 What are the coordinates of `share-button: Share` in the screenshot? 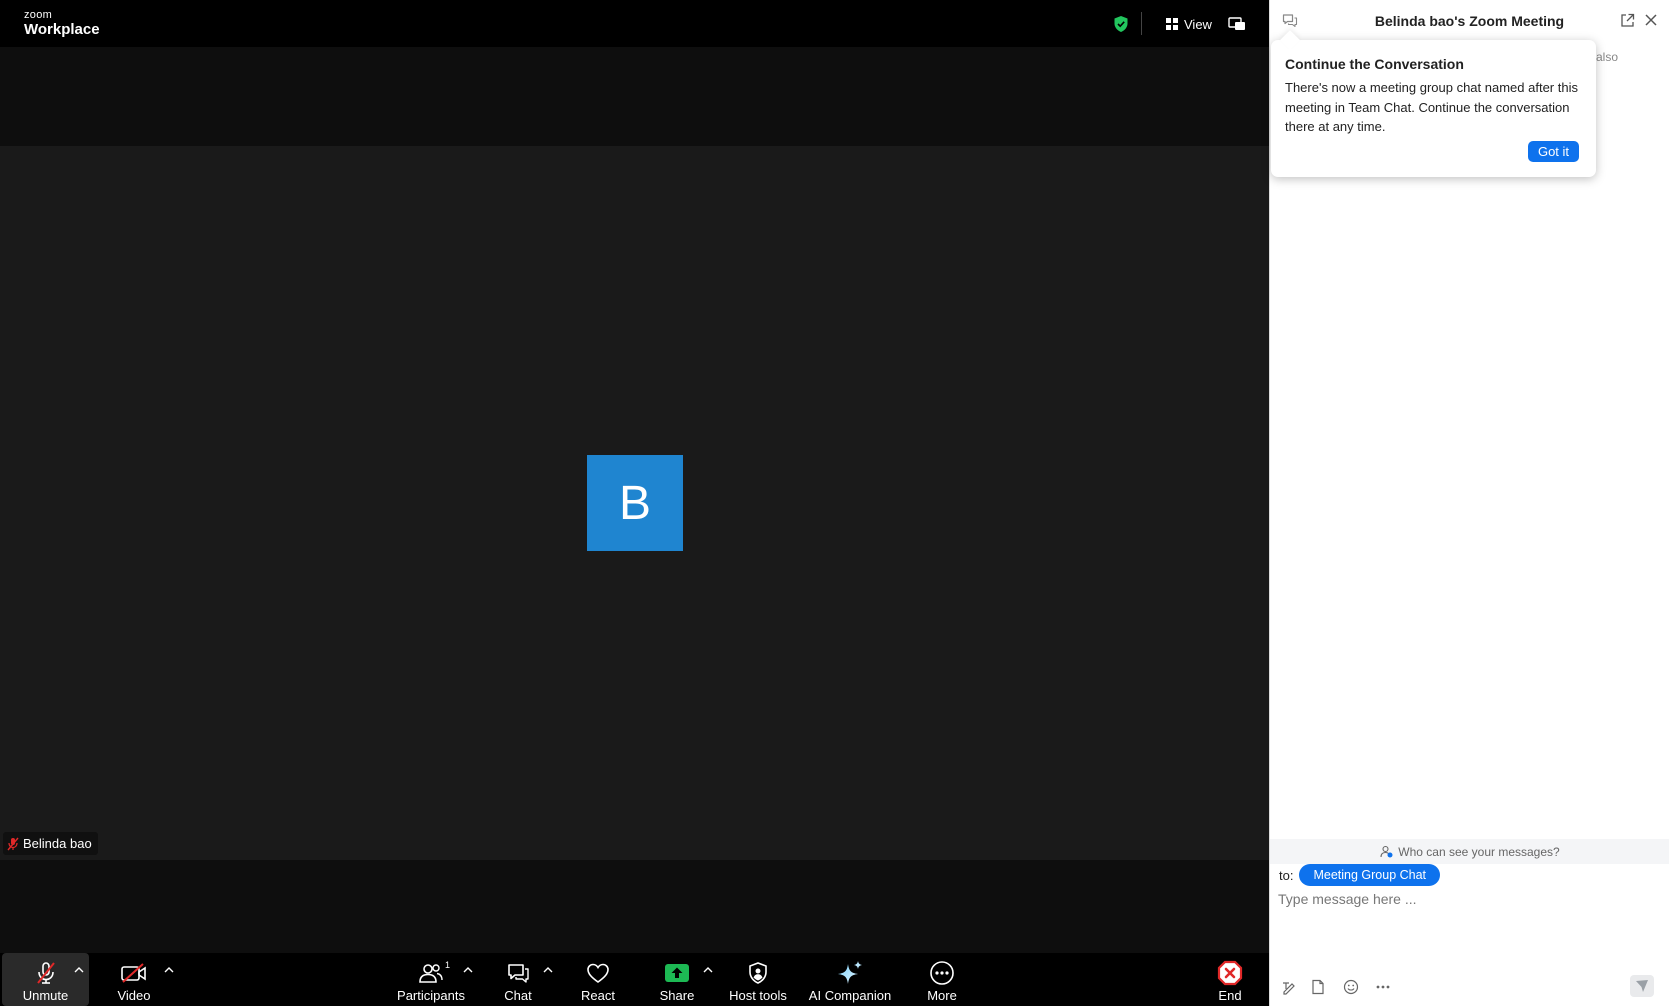 It's located at (677, 979).